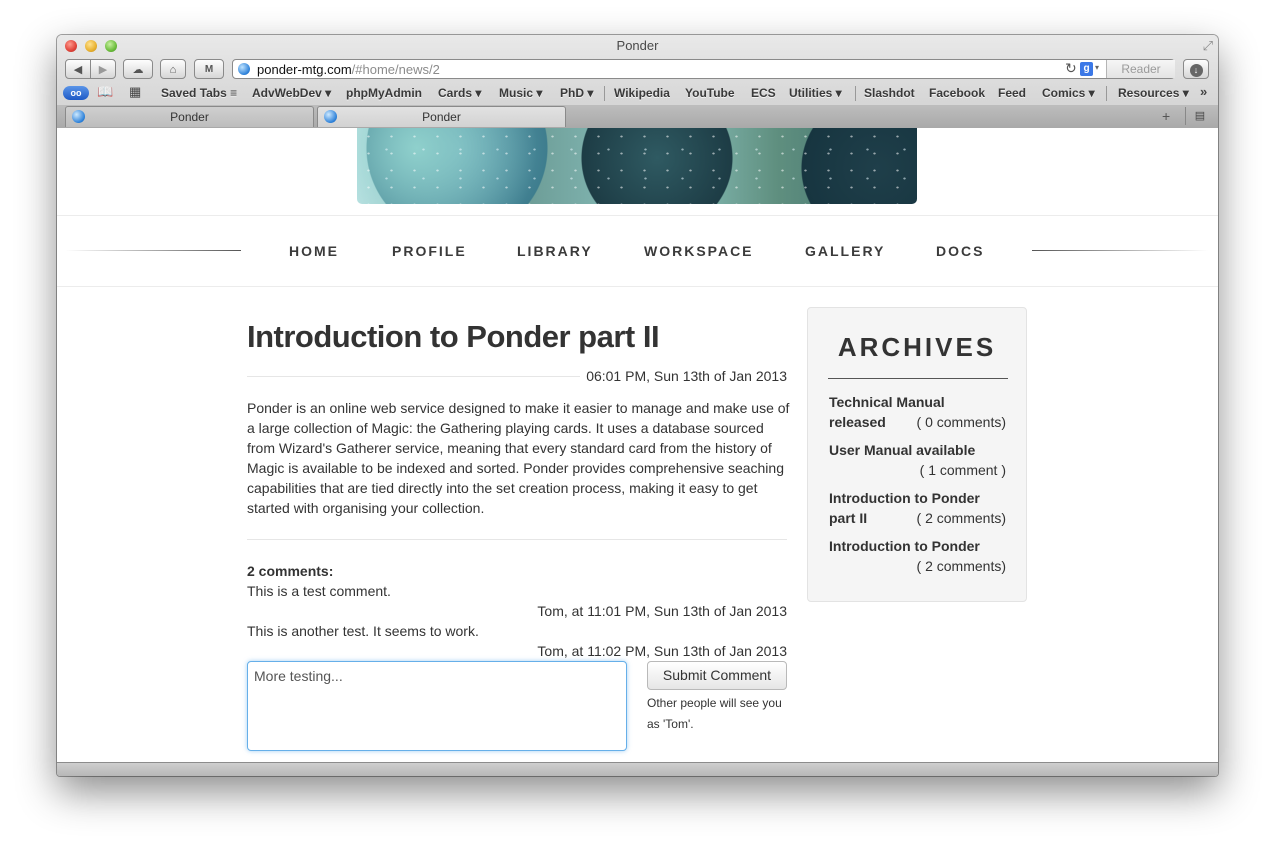 The width and height of the screenshot is (1275, 856). What do you see at coordinates (662, 611) in the screenshot?
I see `comment-meta: Tom, at 11:01 PM, Sun 13th of Jan 2013` at bounding box center [662, 611].